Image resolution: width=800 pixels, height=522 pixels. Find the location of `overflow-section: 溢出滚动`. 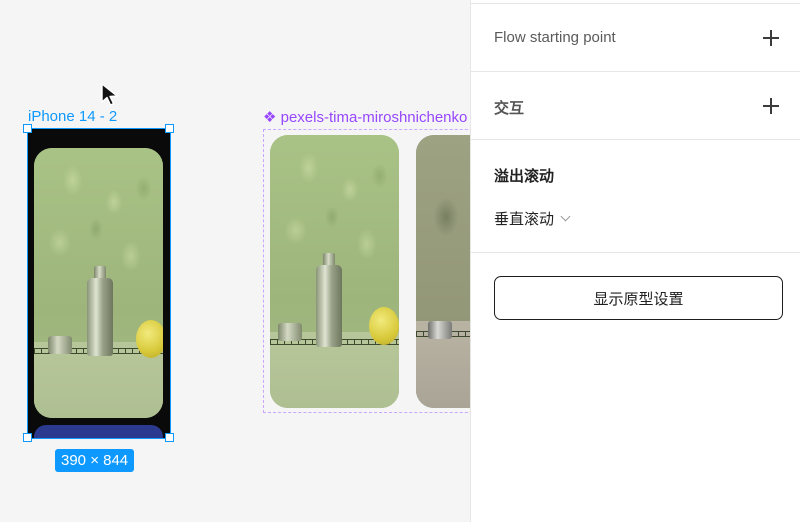

overflow-section: 溢出滚动 is located at coordinates (635, 196).